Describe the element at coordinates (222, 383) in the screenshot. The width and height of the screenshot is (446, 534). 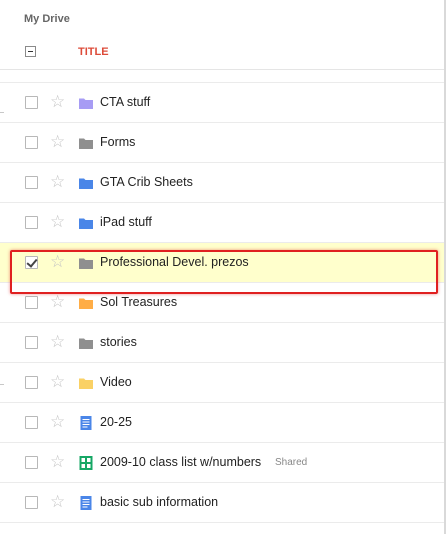
I see `file-row: ☆ Video` at that location.